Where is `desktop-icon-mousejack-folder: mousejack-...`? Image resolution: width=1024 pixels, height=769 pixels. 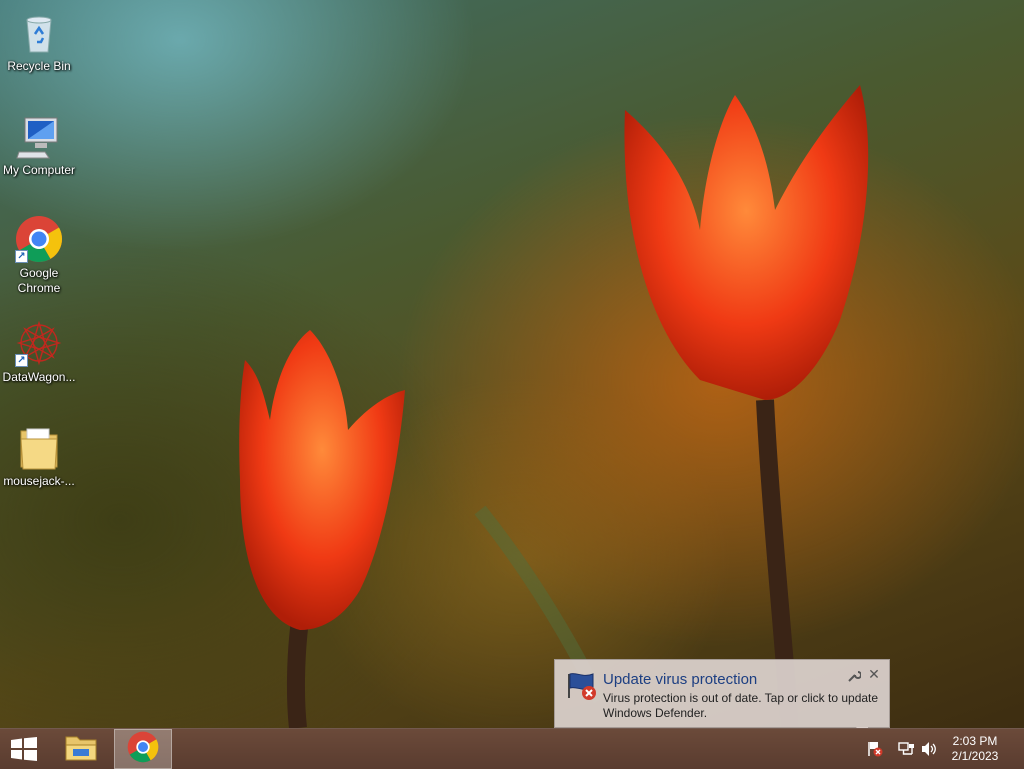
desktop-icon-mousejack-folder: mousejack-... is located at coordinates (39, 456).